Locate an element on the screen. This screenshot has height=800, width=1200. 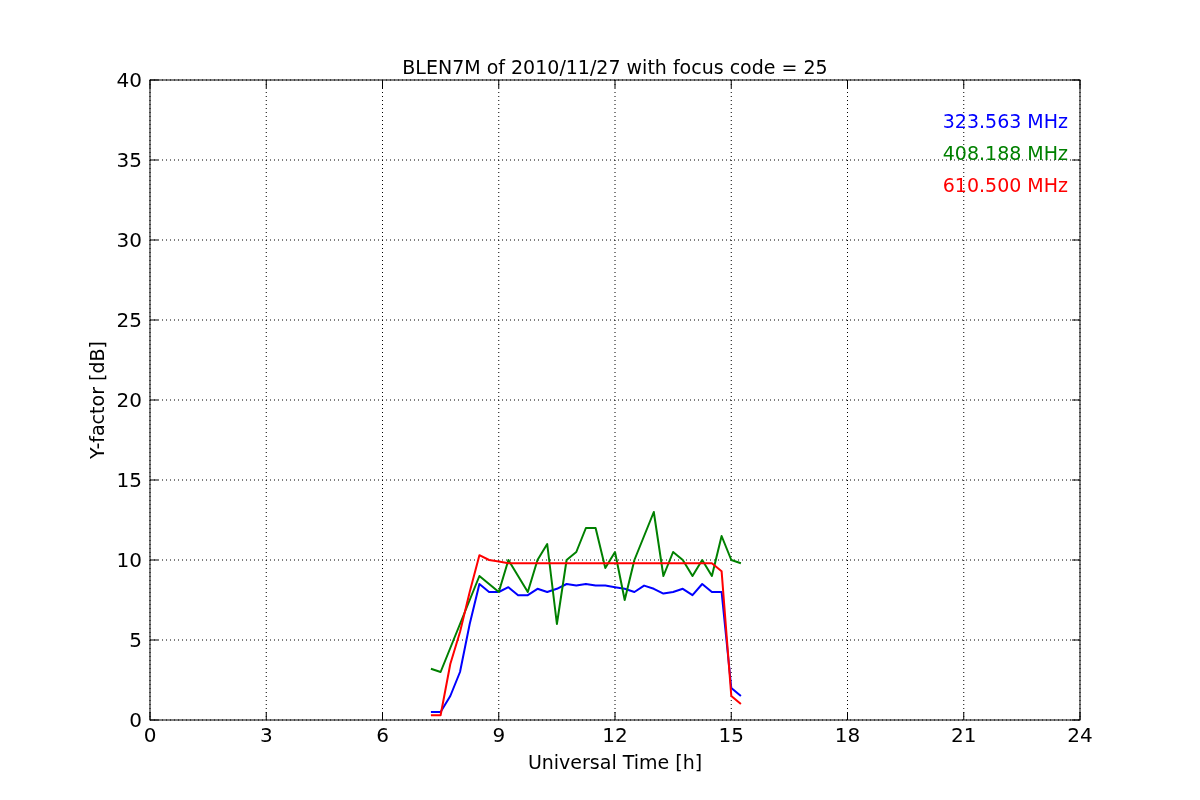
axis-label: Universal Time [h] is located at coordinates (615, 762).